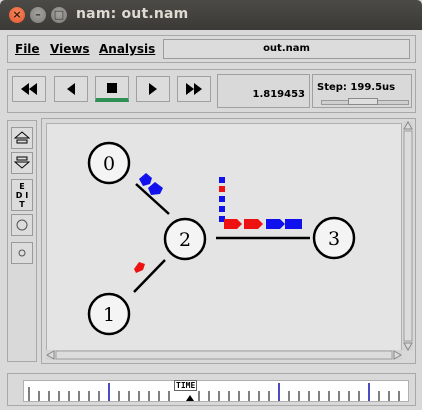 The image size is (422, 410). I want to click on menu-file-label: File, so click(27, 49).